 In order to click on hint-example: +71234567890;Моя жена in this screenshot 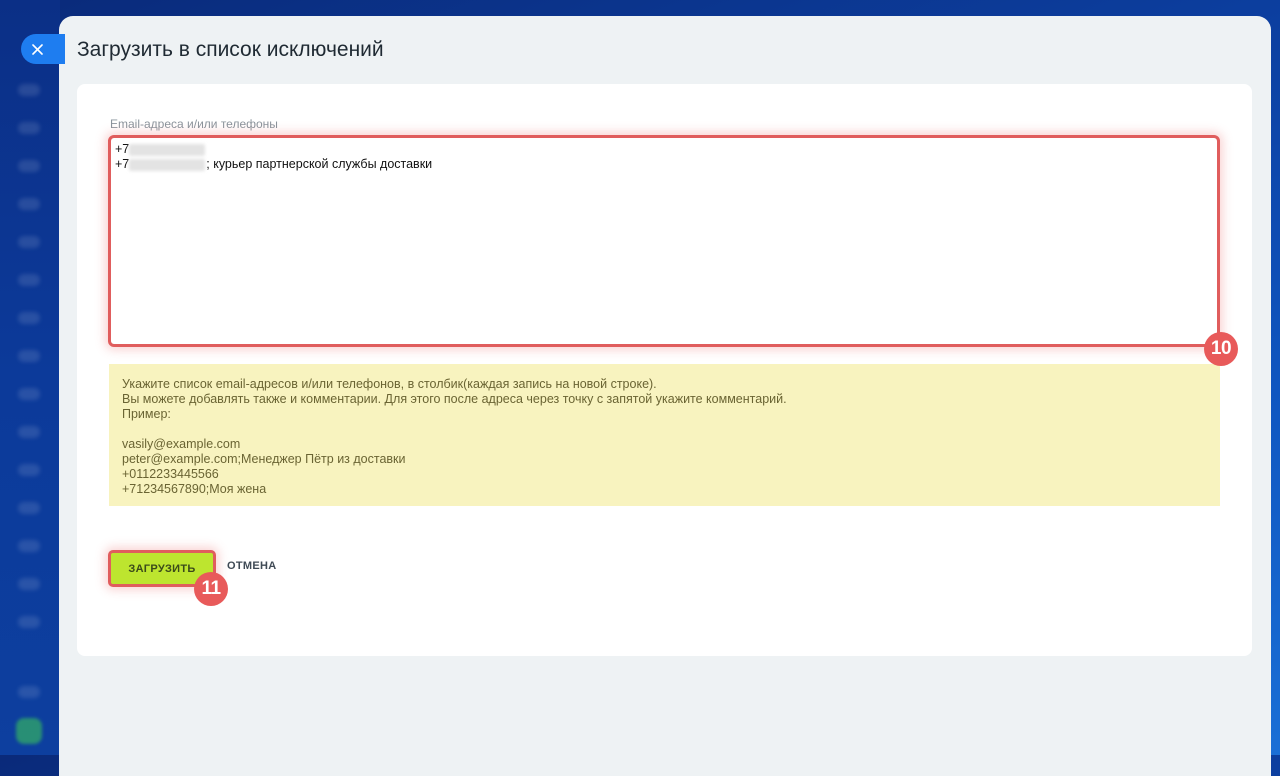, I will do `click(194, 489)`.